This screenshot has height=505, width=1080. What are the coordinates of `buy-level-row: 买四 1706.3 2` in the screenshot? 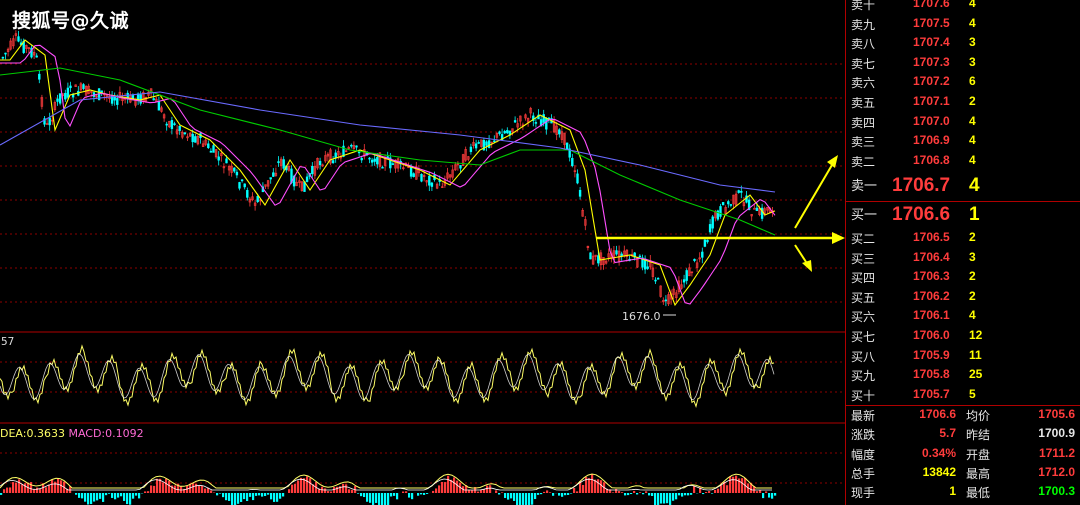 It's located at (963, 279).